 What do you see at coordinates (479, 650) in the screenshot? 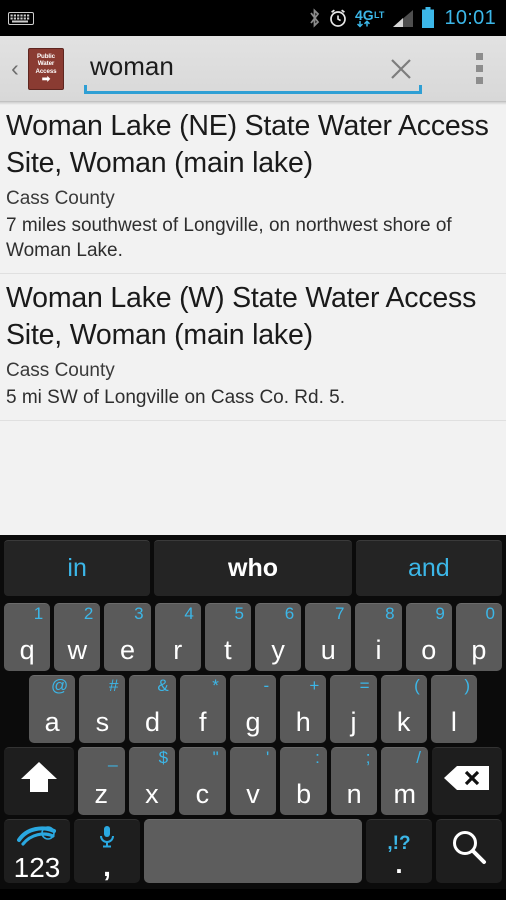
I see `key-label: p` at bounding box center [479, 650].